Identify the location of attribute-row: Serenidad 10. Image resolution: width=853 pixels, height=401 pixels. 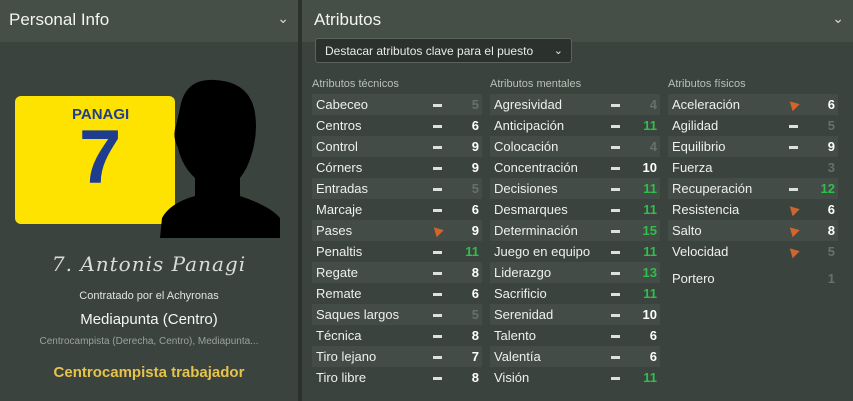
(575, 314).